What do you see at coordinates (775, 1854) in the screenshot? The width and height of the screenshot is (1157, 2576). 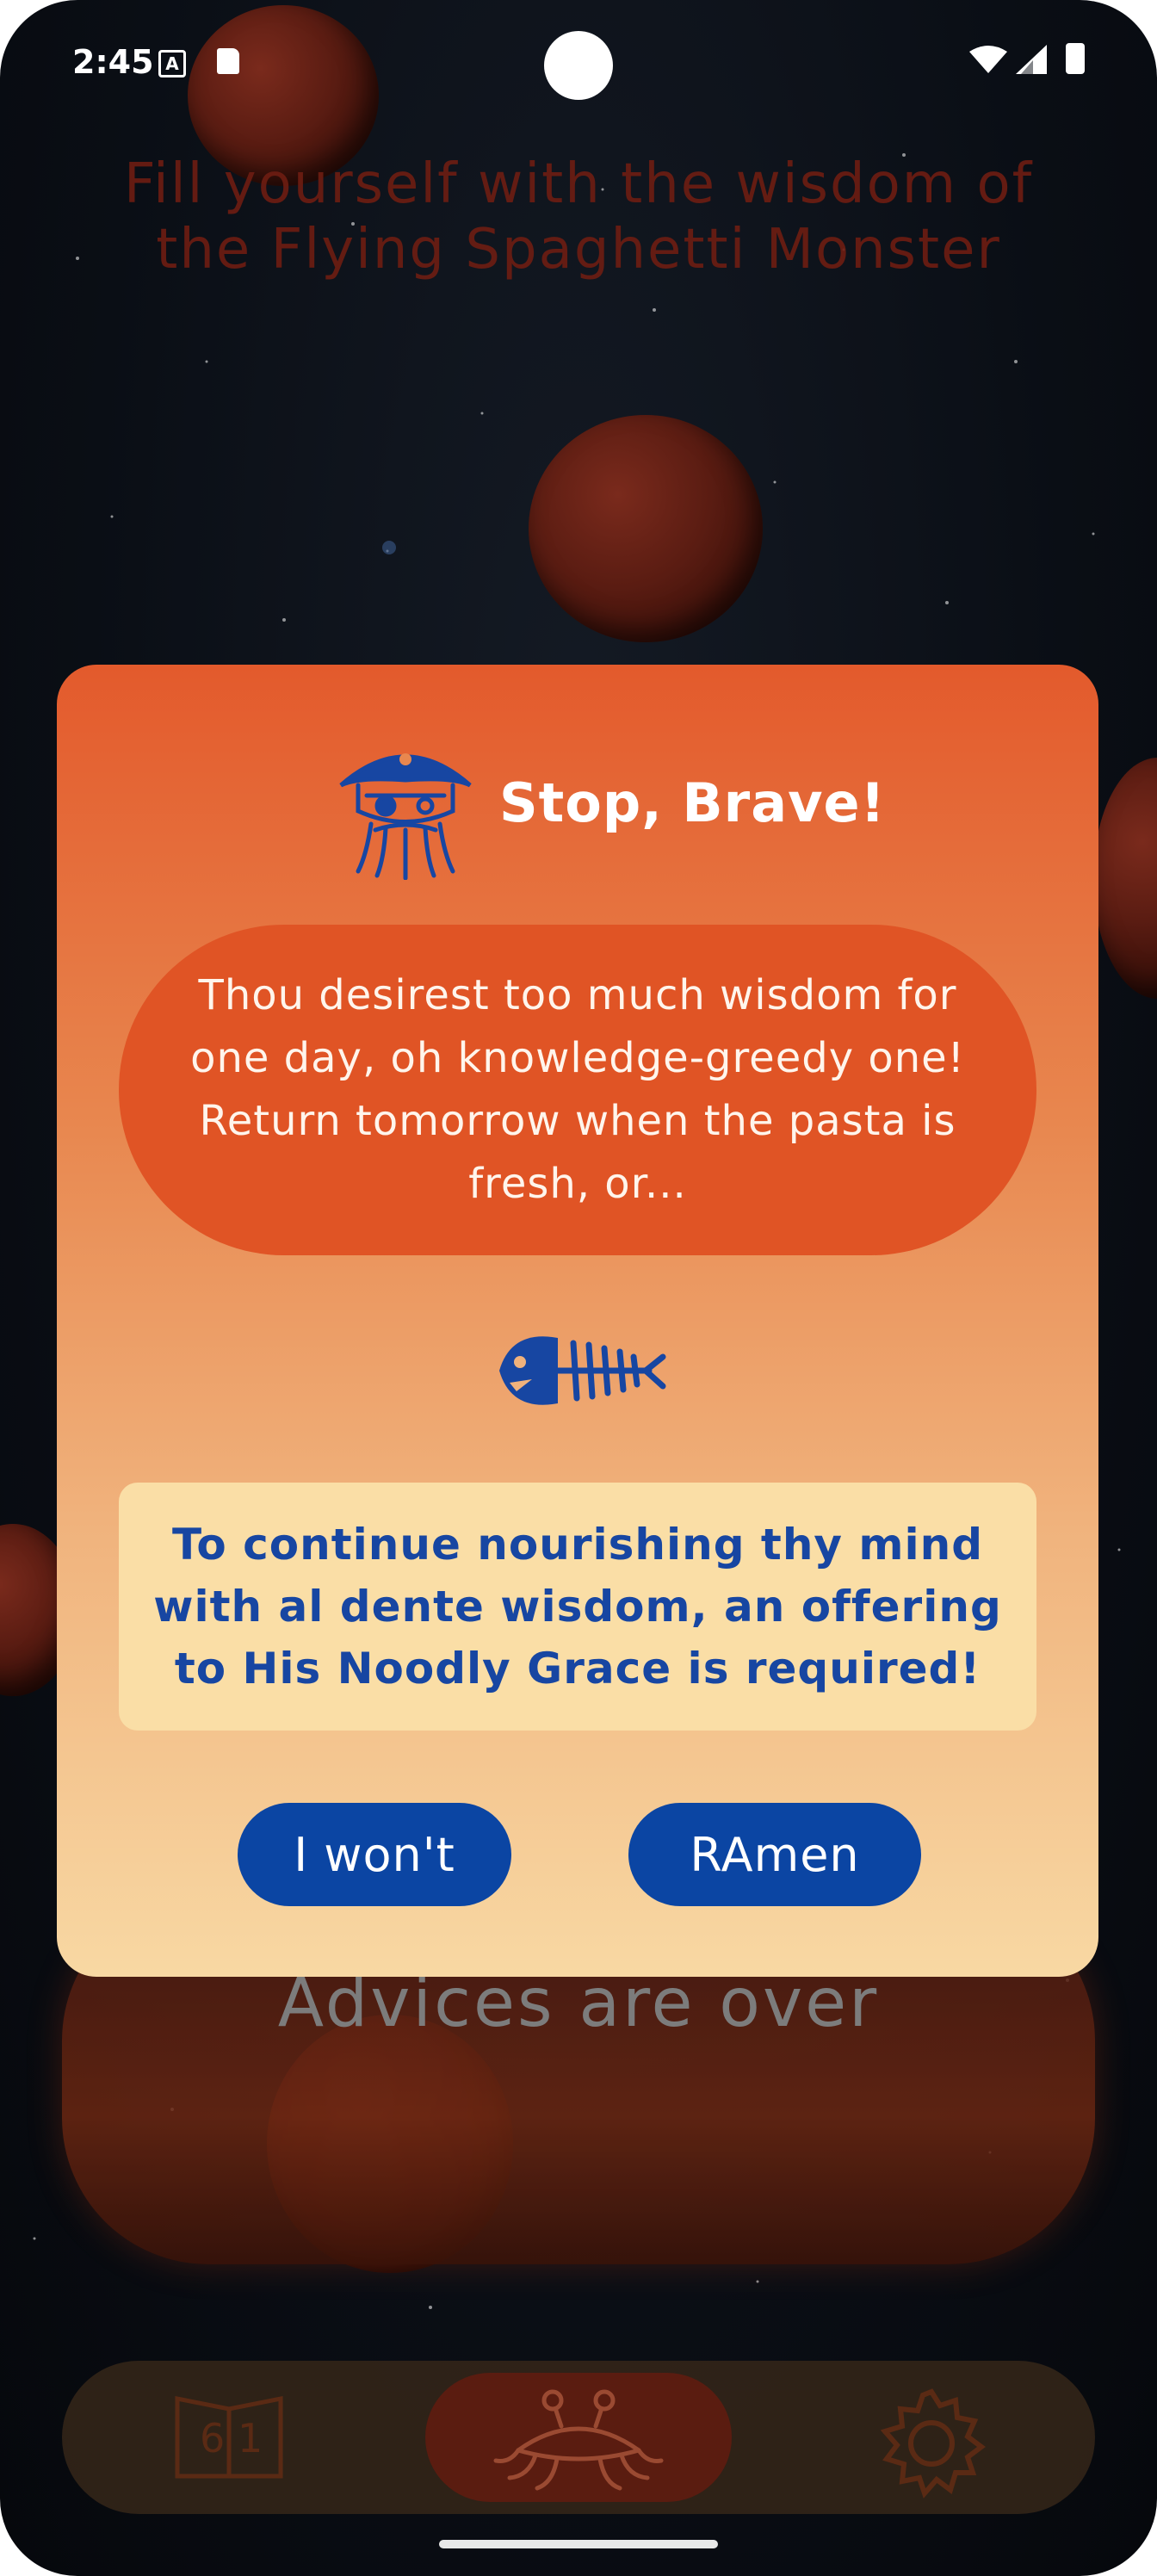 I see `ramen-offering-button: RAmen` at bounding box center [775, 1854].